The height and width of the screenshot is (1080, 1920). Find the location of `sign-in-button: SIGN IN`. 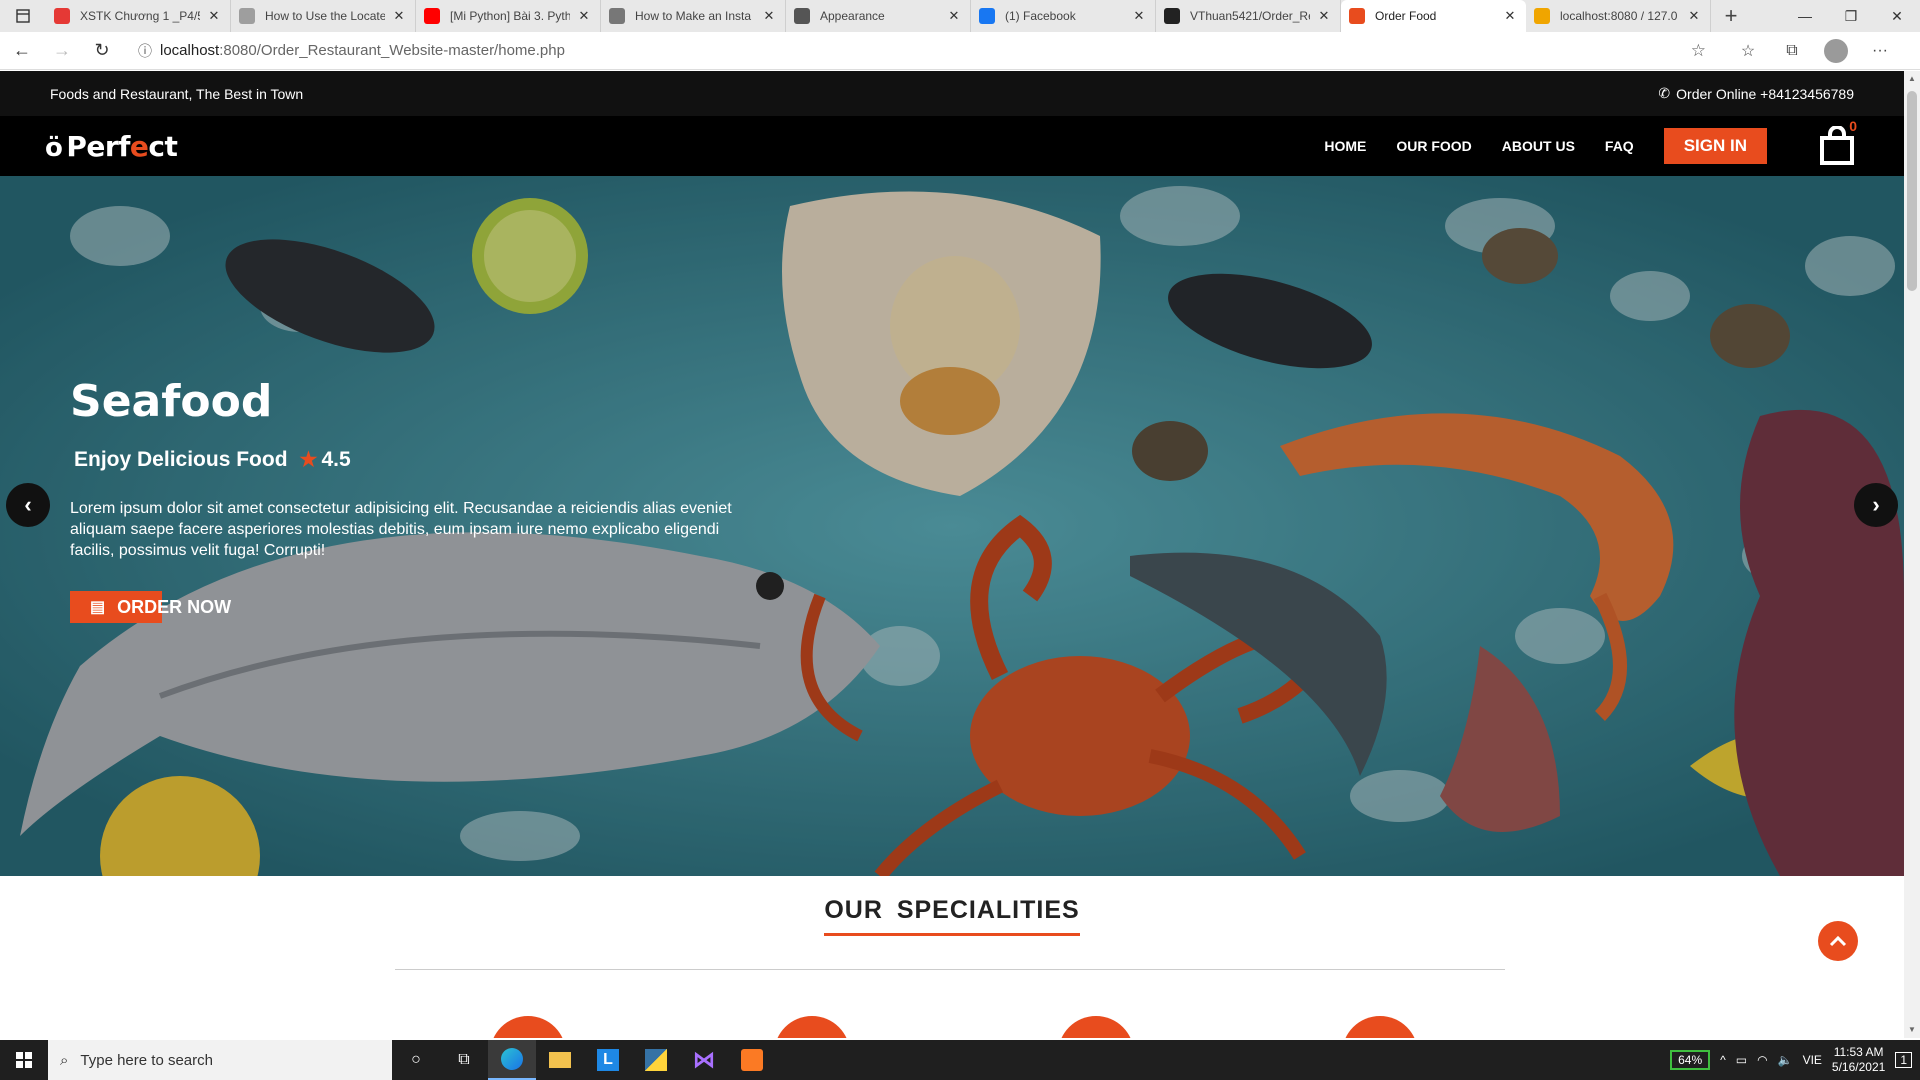

sign-in-button: SIGN IN is located at coordinates (1715, 146).